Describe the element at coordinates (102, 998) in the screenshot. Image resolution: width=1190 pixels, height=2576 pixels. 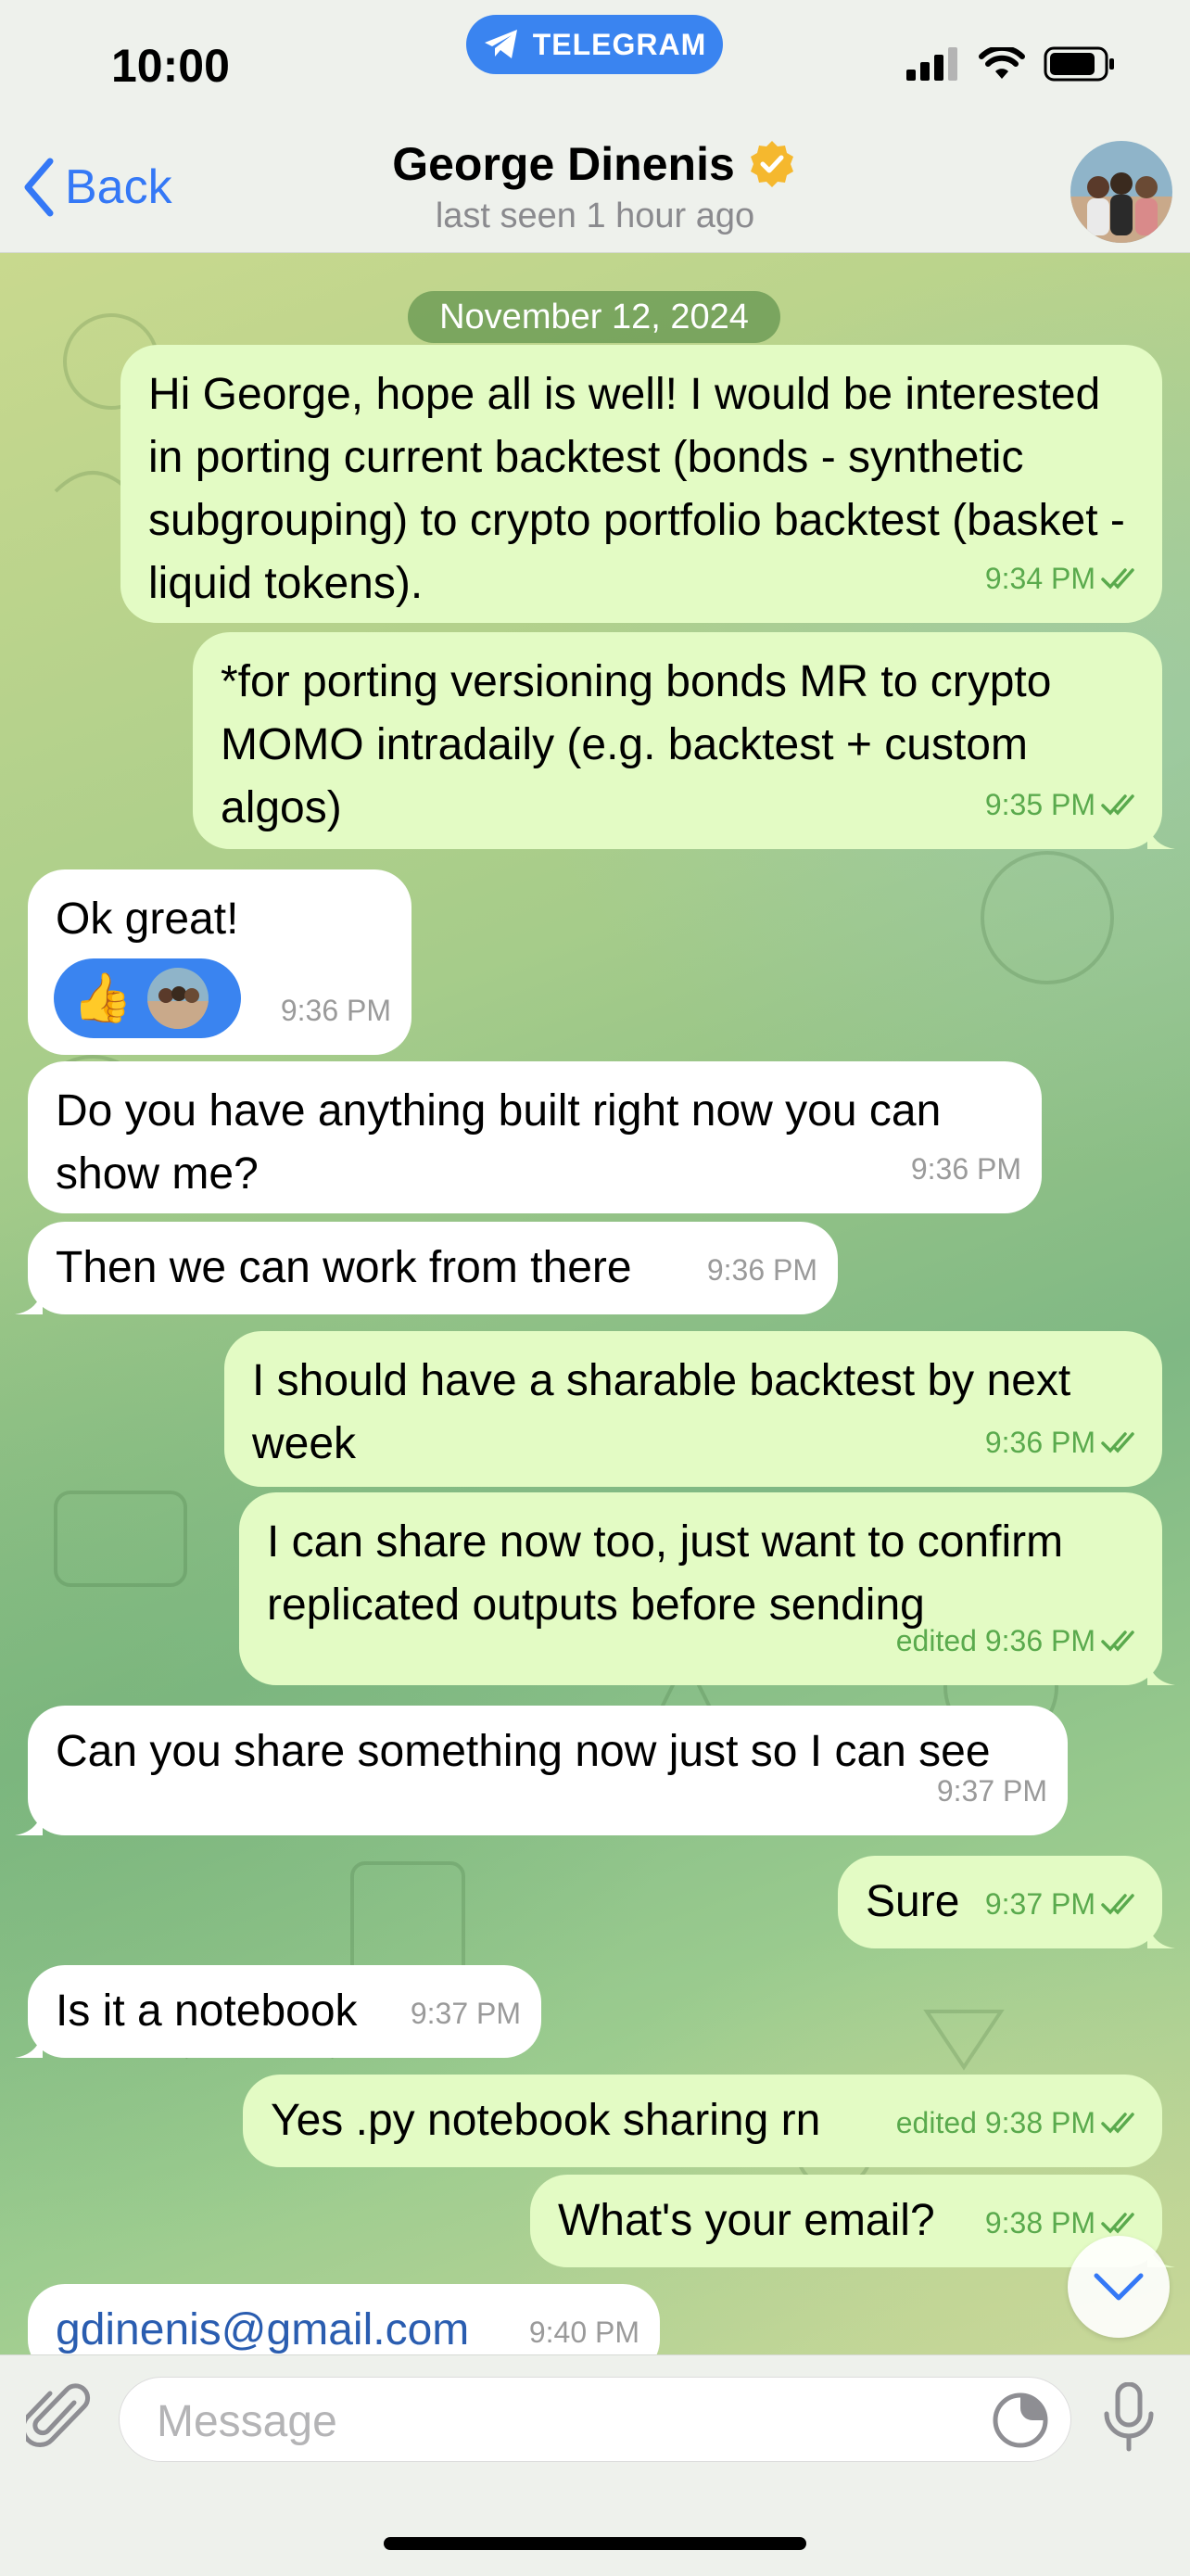
I see `reaction-emoji: 👍` at that location.